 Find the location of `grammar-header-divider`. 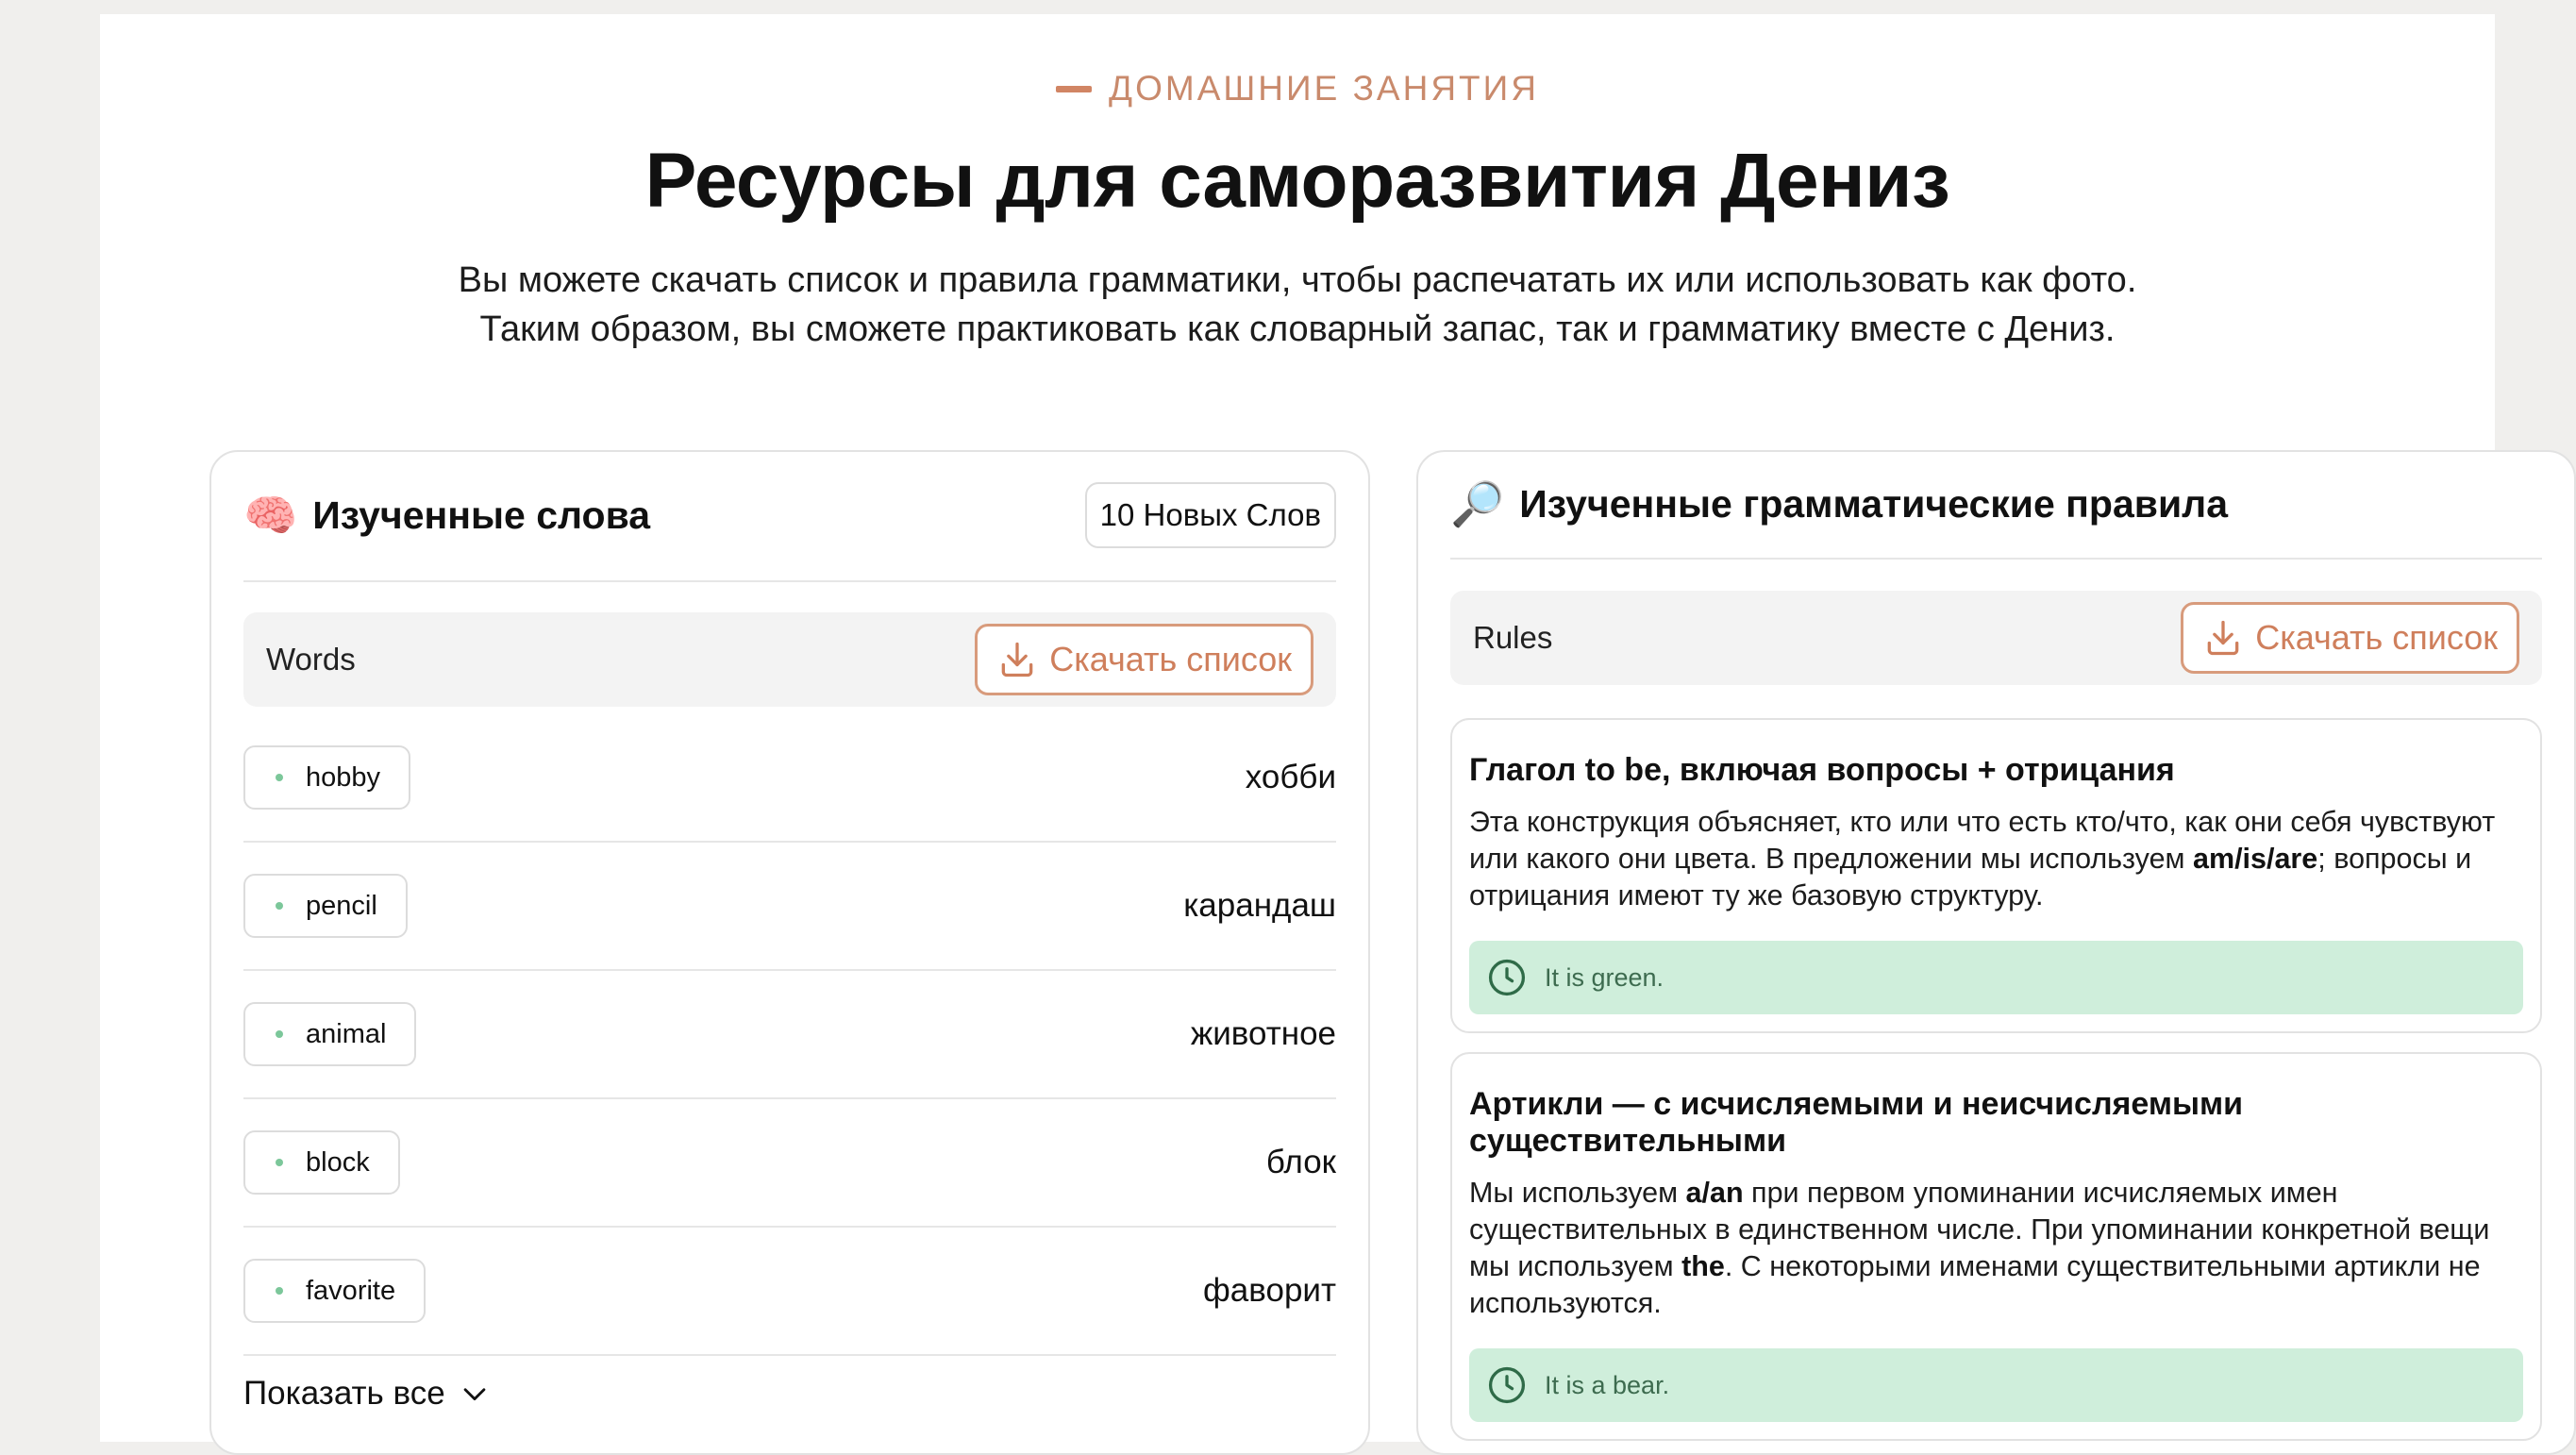

grammar-header-divider is located at coordinates (1996, 559).